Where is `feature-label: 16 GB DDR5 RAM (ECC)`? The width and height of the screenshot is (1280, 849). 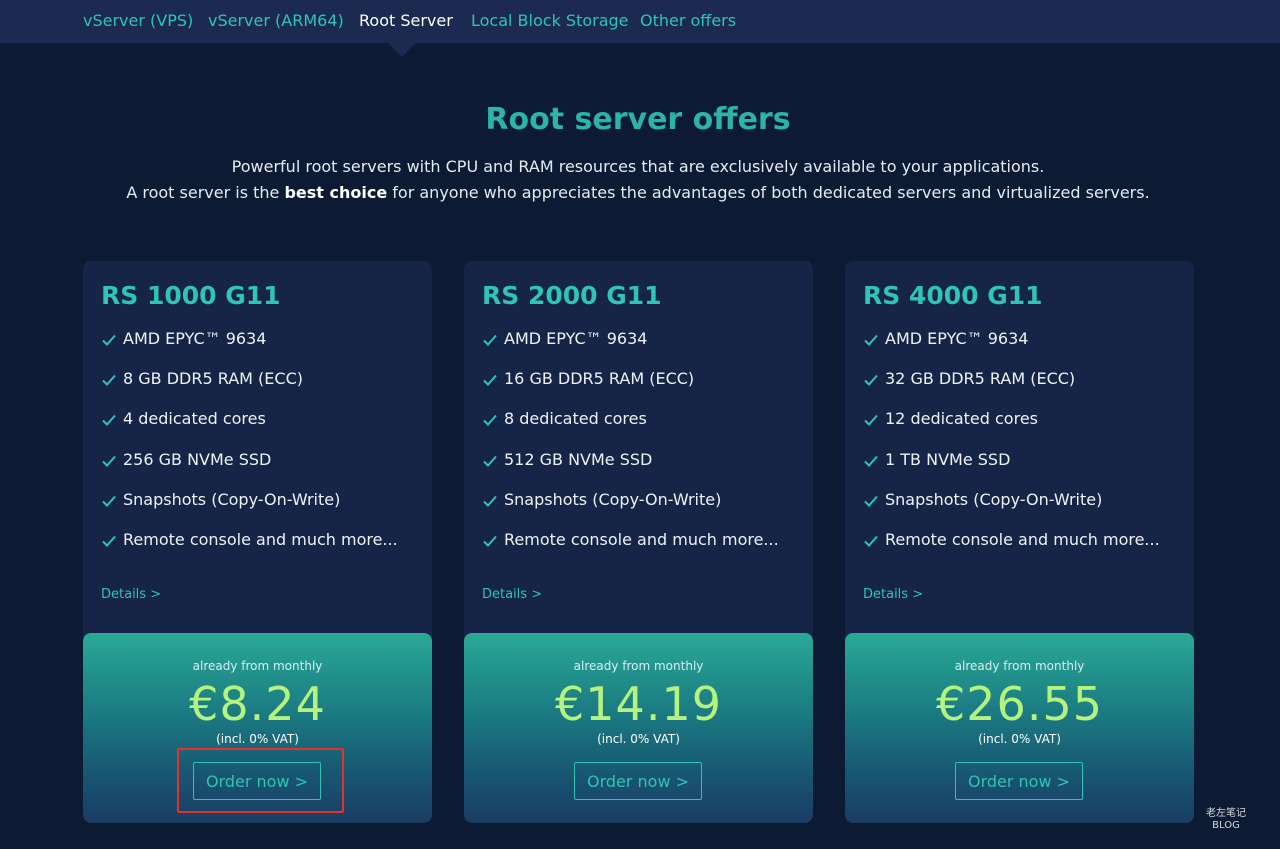 feature-label: 16 GB DDR5 RAM (ECC) is located at coordinates (599, 379).